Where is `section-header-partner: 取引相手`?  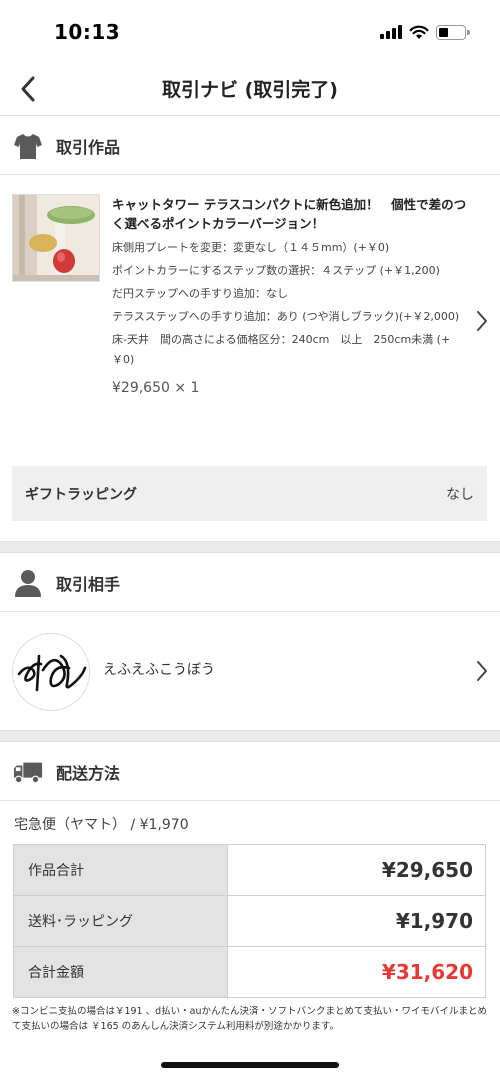 section-header-partner: 取引相手 is located at coordinates (250, 583).